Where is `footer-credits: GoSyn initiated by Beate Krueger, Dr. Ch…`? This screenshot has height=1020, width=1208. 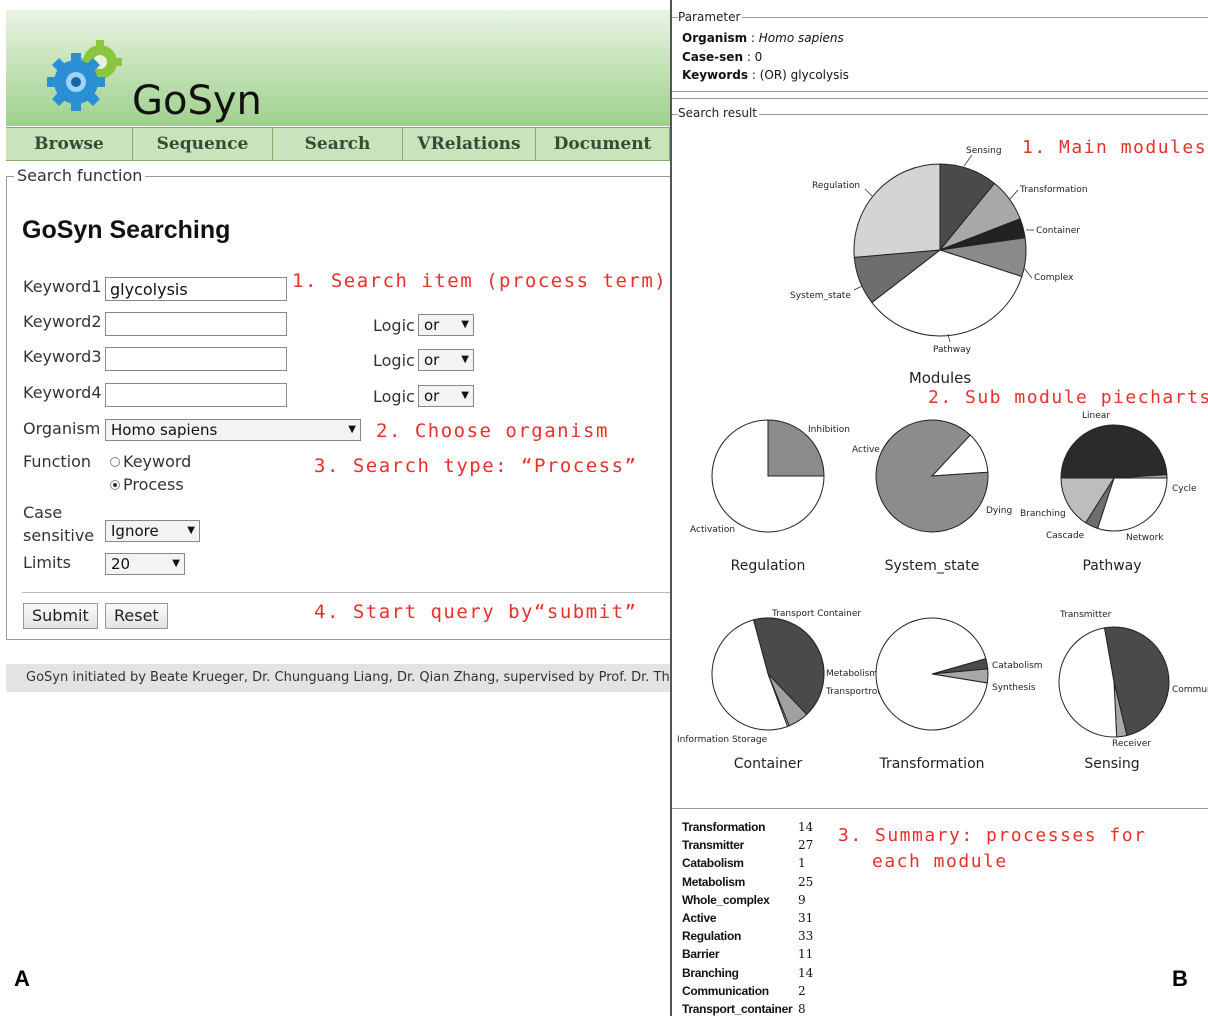 footer-credits: GoSyn initiated by Beate Krueger, Dr. Ch… is located at coordinates (338, 678).